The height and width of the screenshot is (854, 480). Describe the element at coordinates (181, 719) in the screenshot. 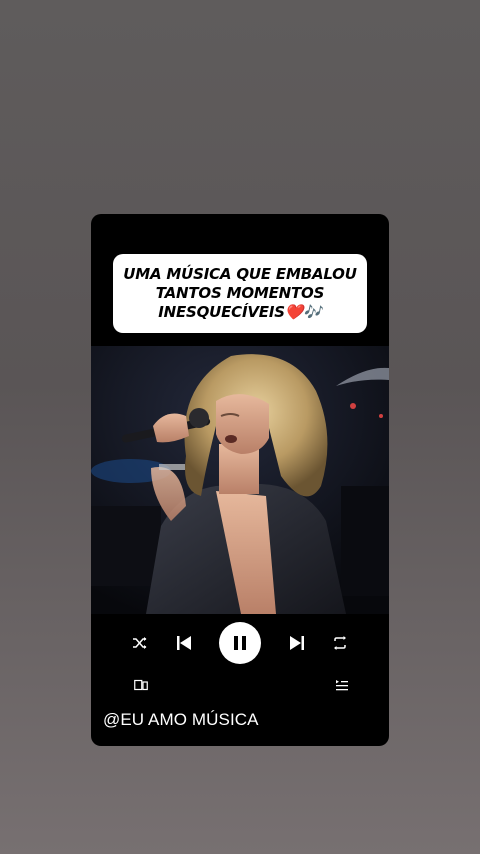

I see `account-handle: @EU AMO MÚSICA` at that location.